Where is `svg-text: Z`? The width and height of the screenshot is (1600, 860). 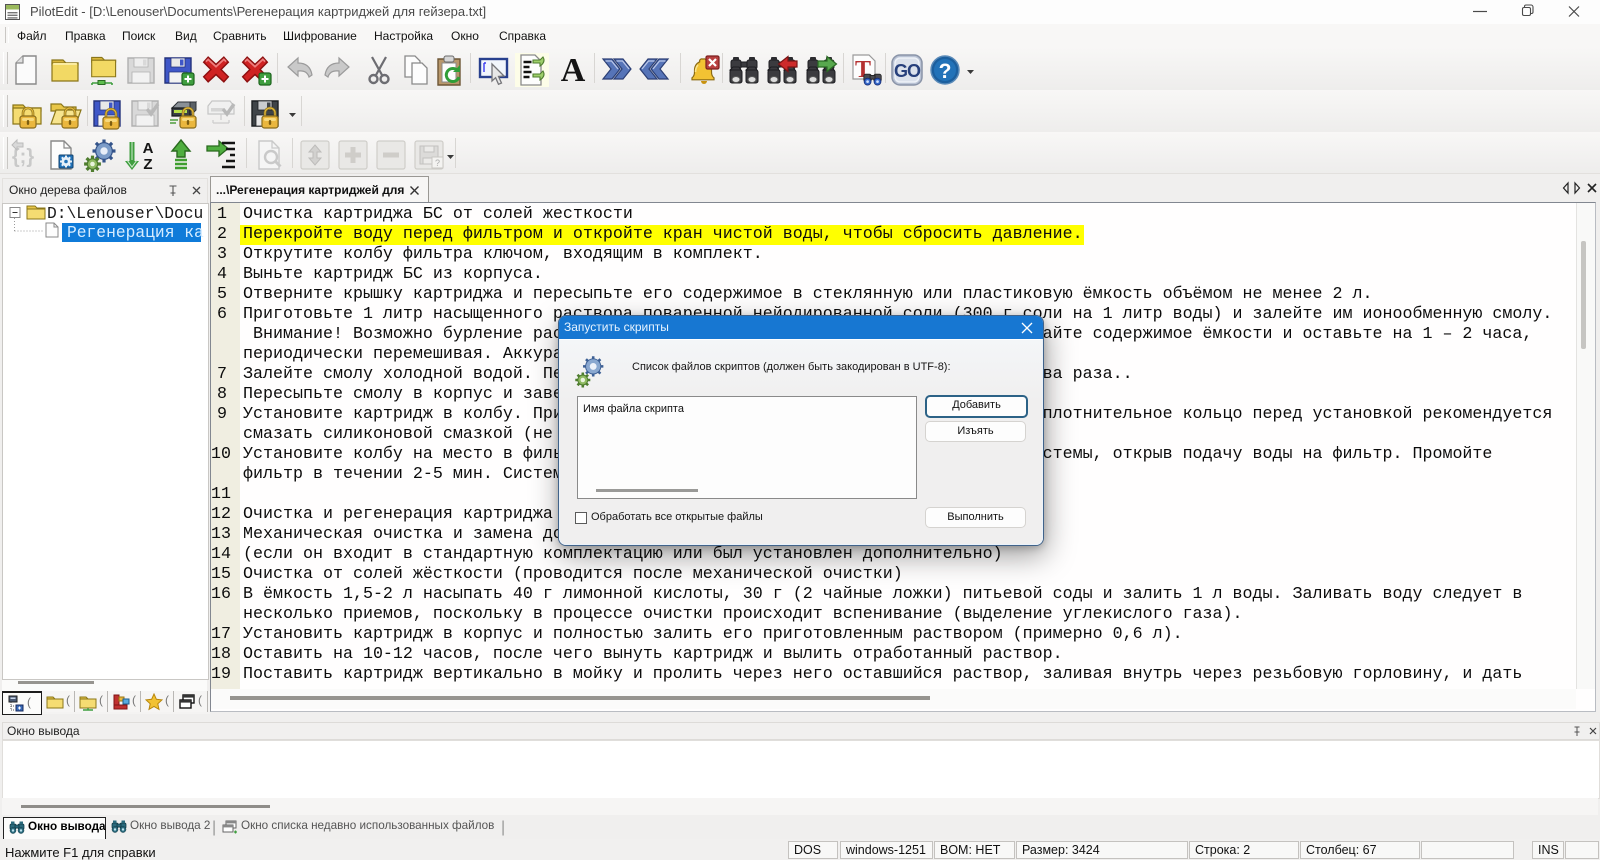 svg-text: Z is located at coordinates (147, 164).